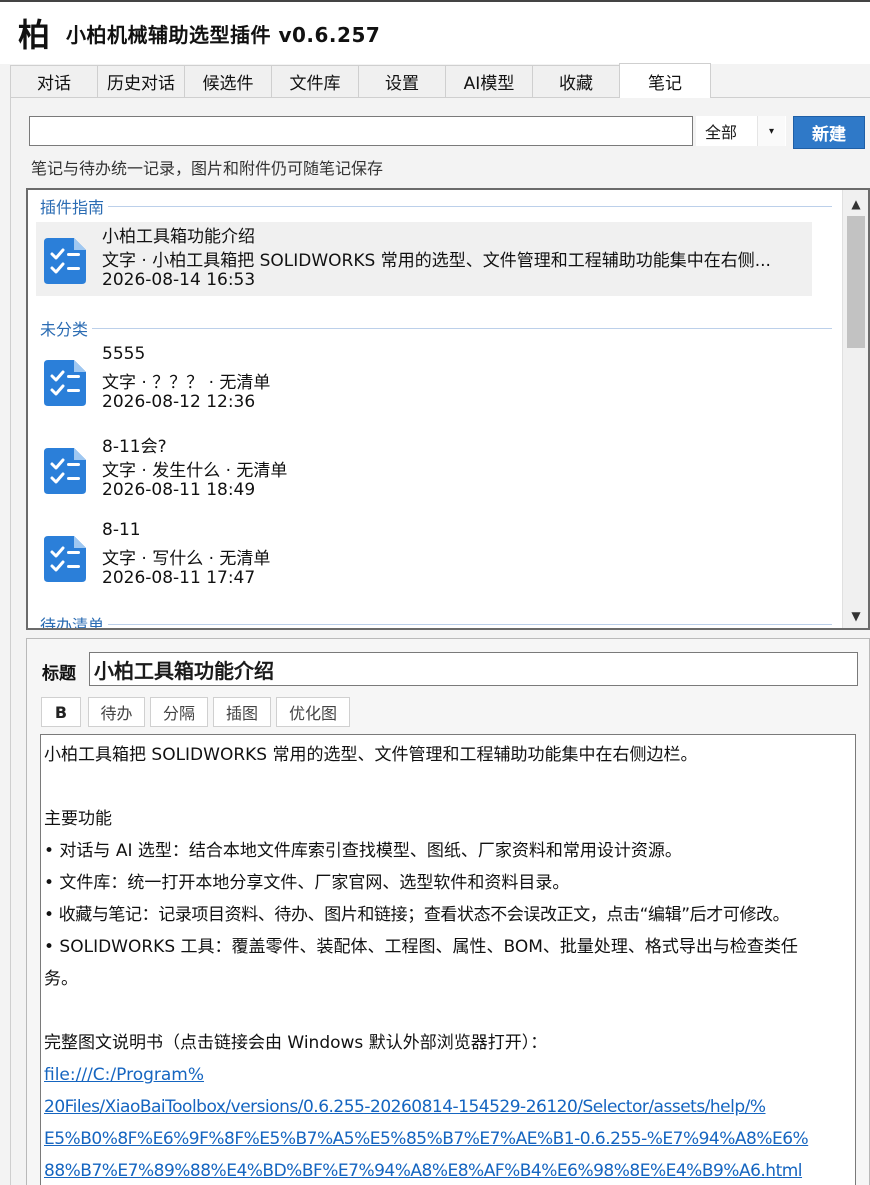 Image resolution: width=870 pixels, height=1185 pixels. What do you see at coordinates (179, 402) in the screenshot?
I see `note-date: 2026-08-12 12:36` at bounding box center [179, 402].